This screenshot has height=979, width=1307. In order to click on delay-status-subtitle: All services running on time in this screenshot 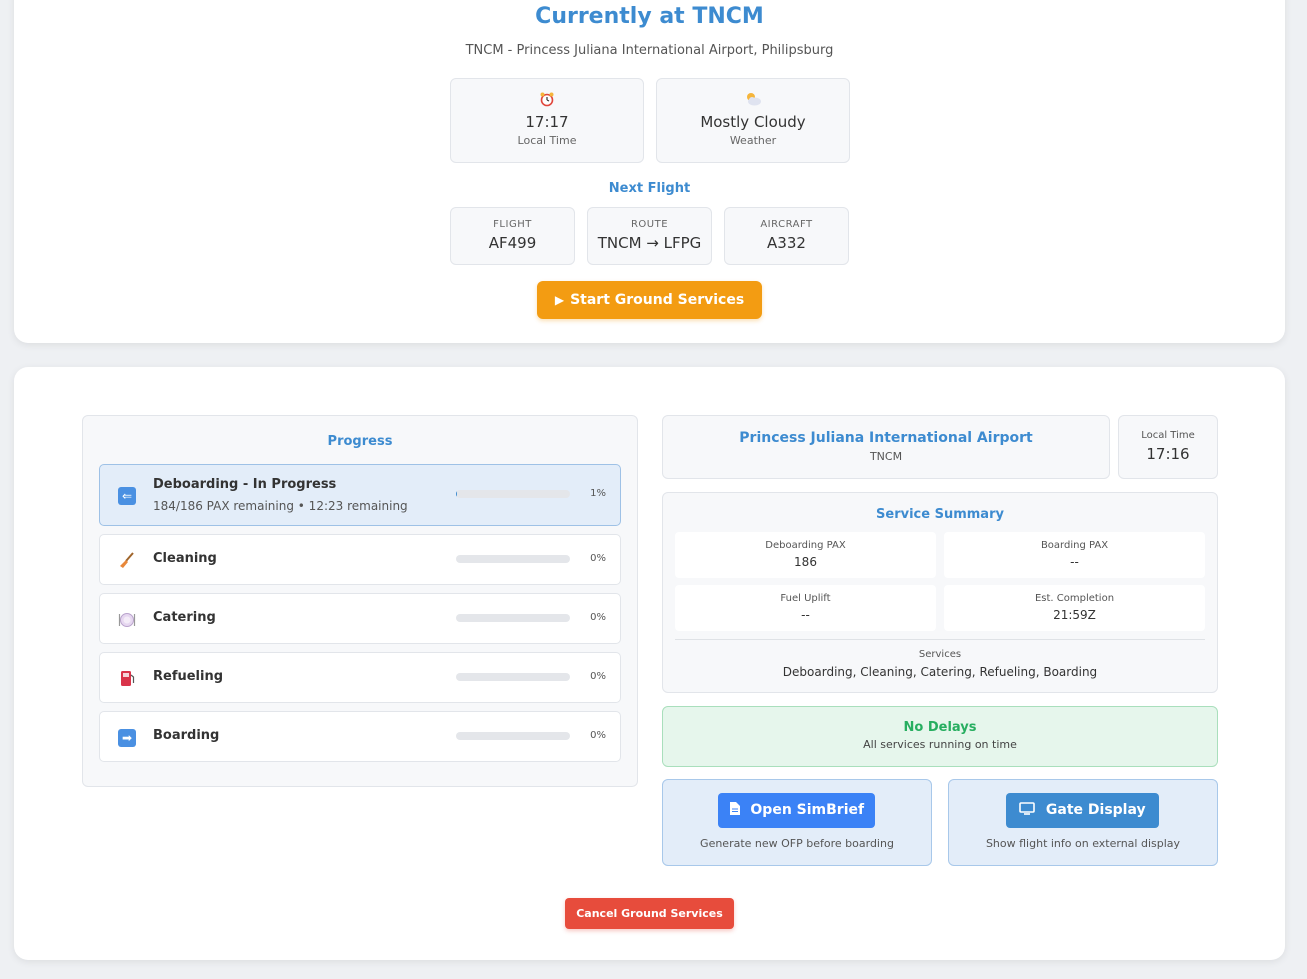, I will do `click(940, 744)`.